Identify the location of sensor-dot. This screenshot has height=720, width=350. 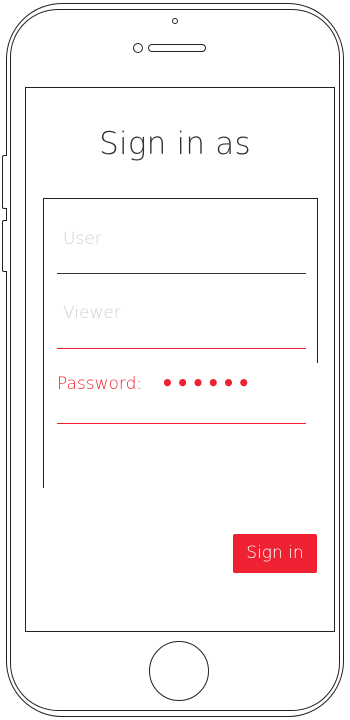
(175, 21).